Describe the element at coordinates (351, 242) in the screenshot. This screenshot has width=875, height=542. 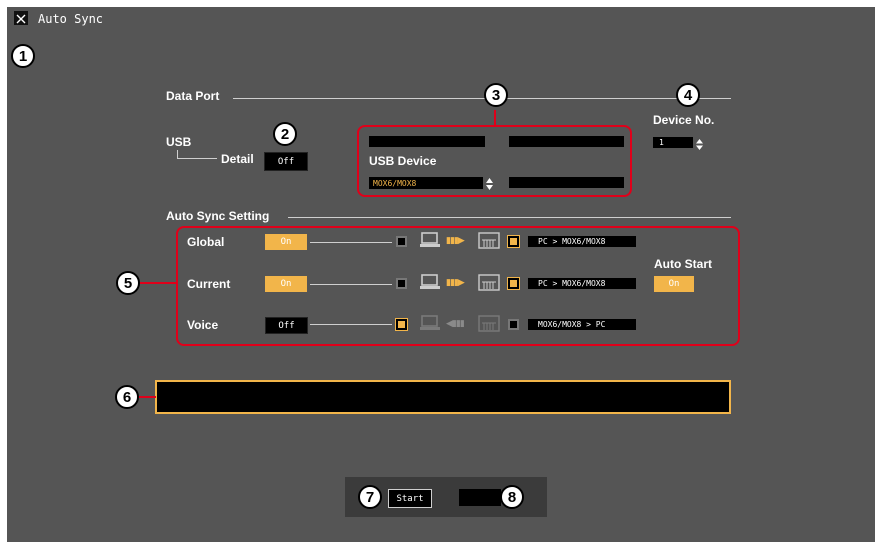
I see `global-connector` at that location.